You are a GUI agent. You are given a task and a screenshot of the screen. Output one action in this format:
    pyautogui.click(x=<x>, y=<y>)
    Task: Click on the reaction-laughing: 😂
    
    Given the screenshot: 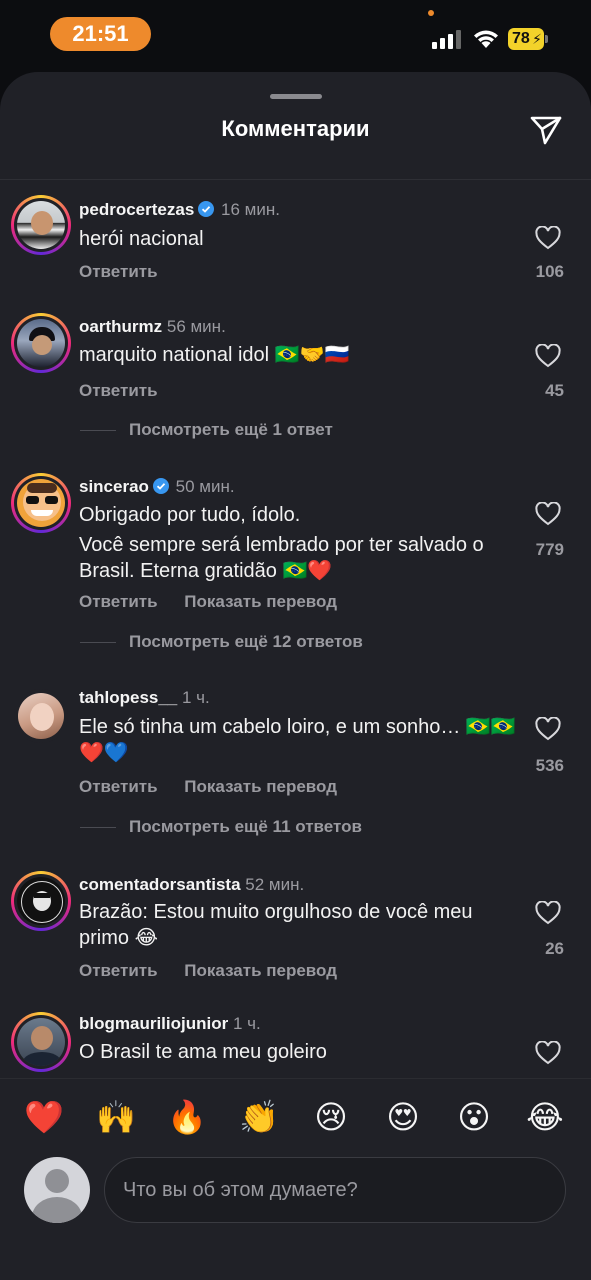 What is the action you would take?
    pyautogui.click(x=545, y=1117)
    